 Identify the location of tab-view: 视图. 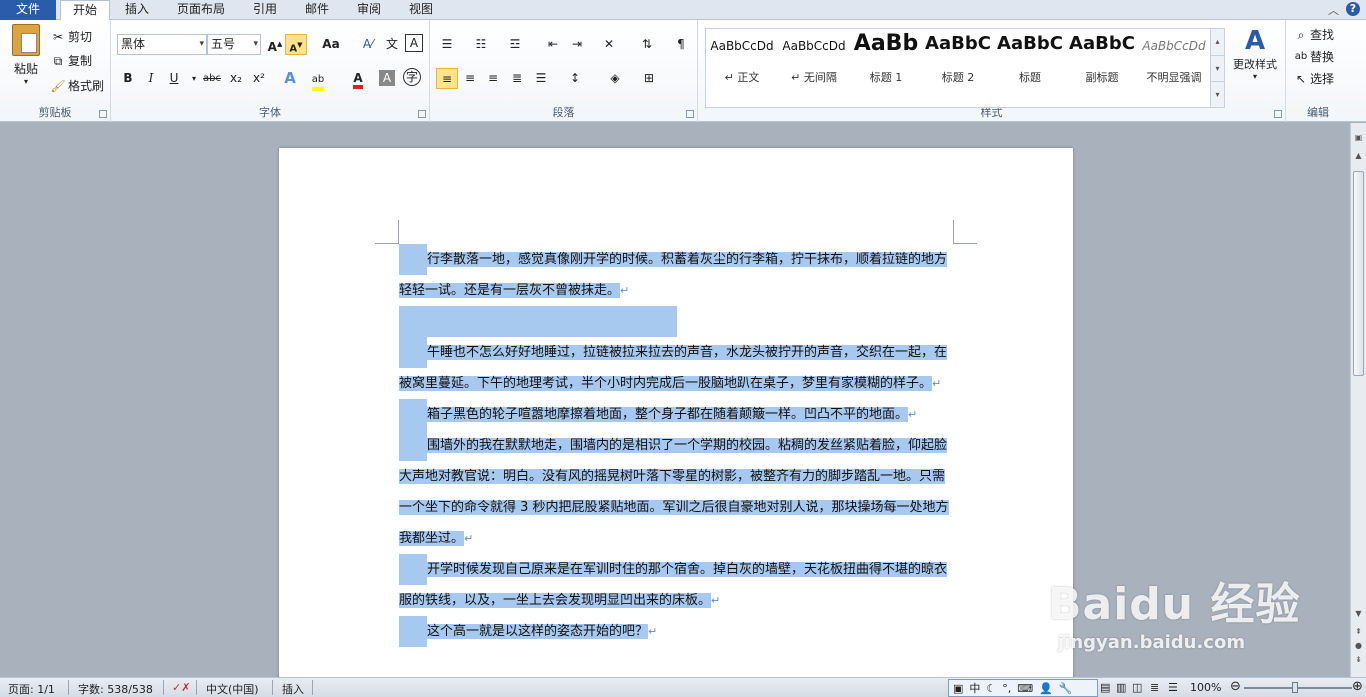
(421, 10).